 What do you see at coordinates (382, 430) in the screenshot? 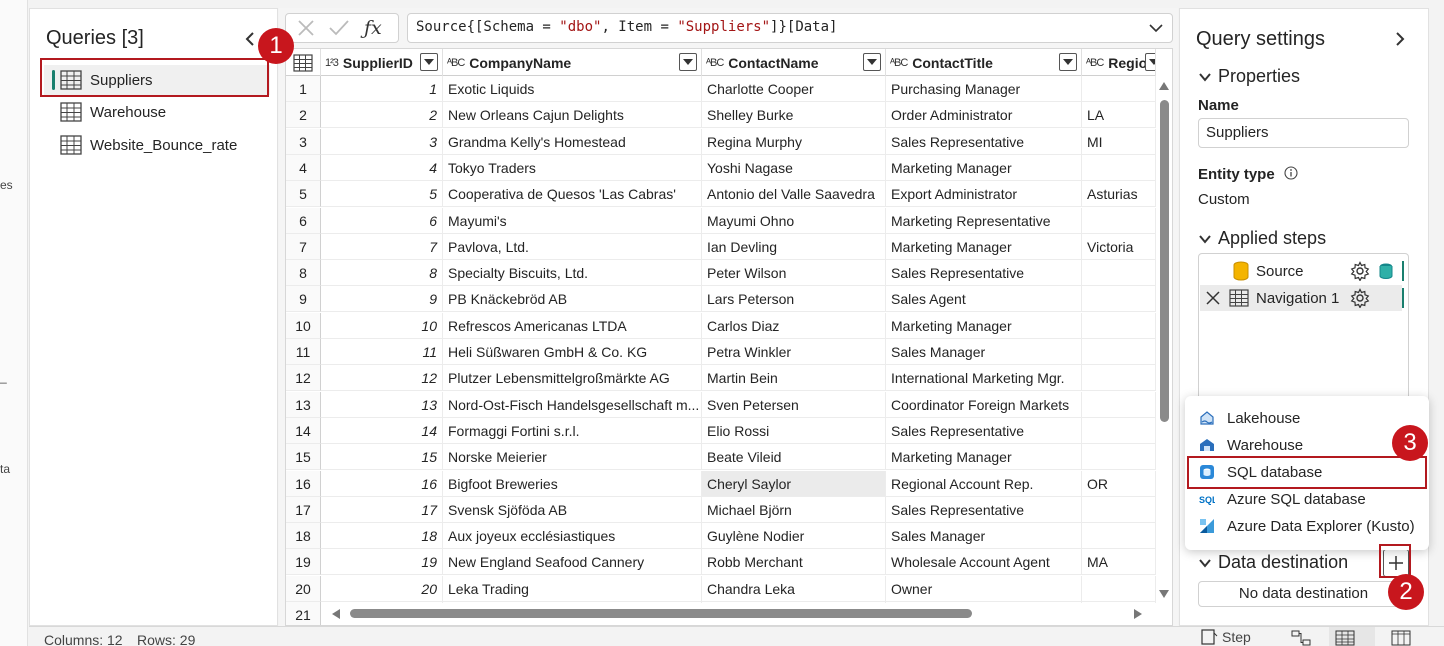
I see `table-cell: 14` at bounding box center [382, 430].